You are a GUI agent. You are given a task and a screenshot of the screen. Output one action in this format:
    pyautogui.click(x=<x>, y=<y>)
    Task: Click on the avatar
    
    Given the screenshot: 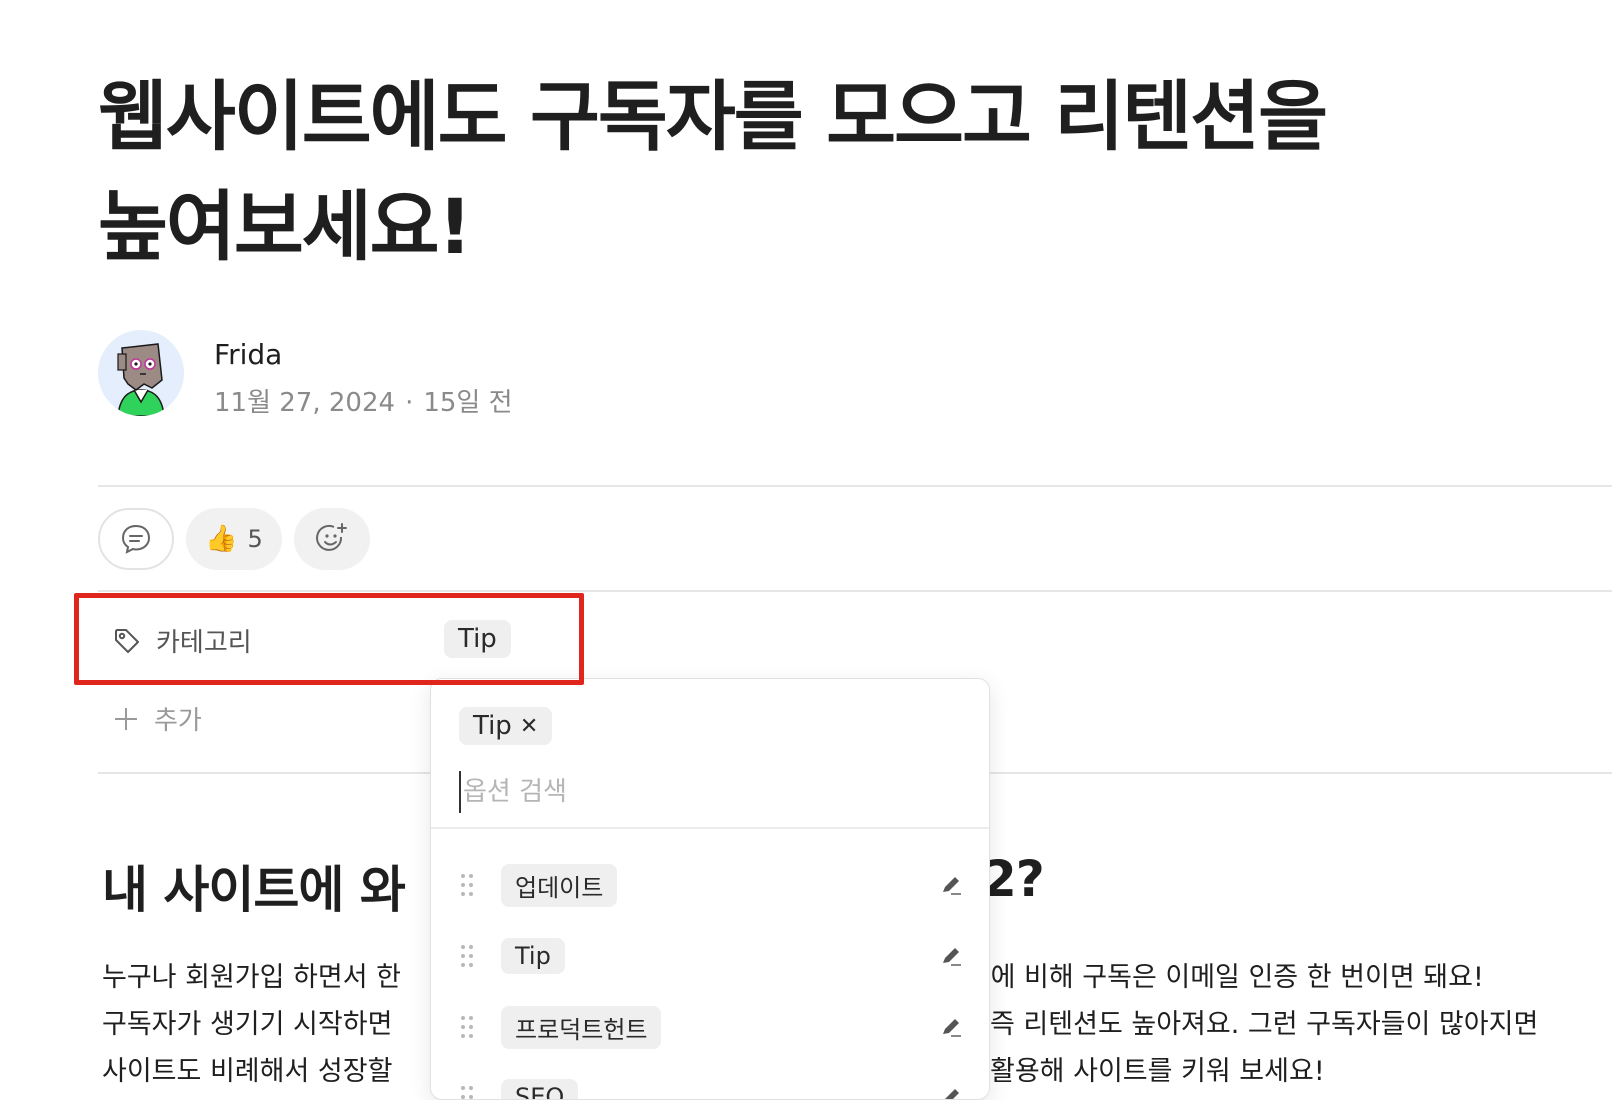 What is the action you would take?
    pyautogui.click(x=141, y=373)
    